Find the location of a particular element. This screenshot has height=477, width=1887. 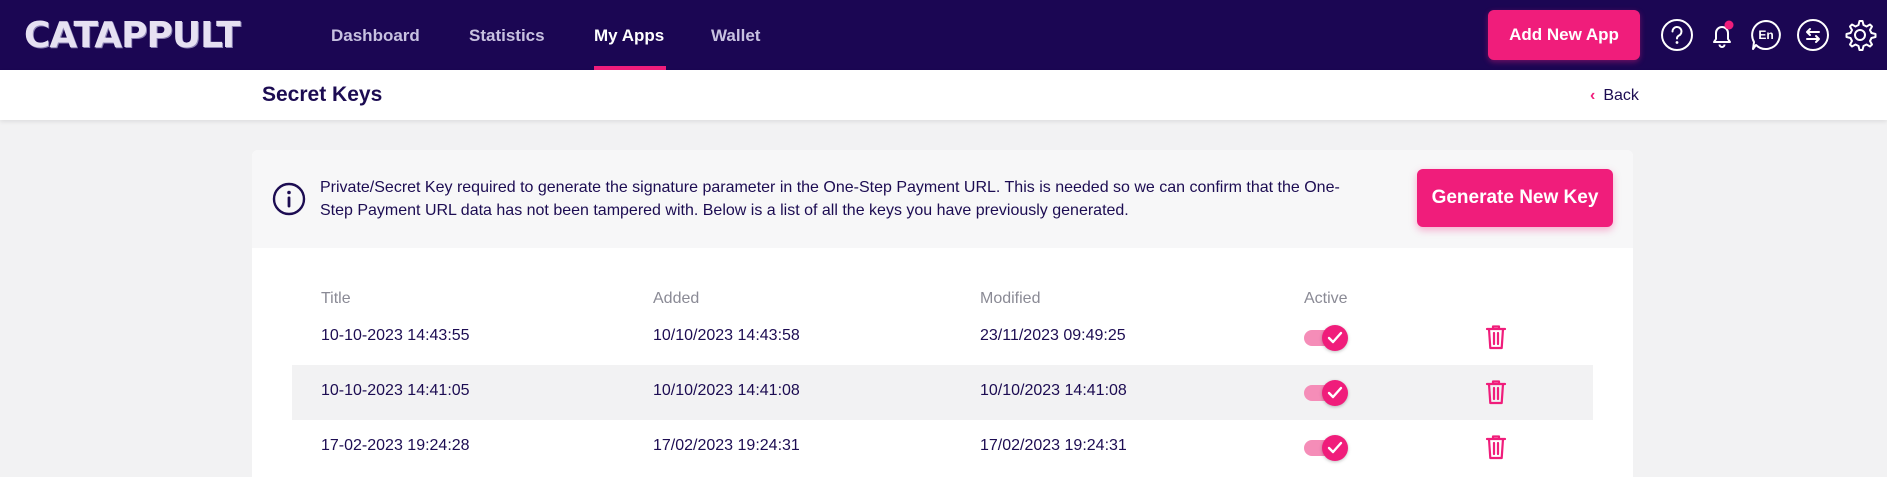

nav-dashboard: Dashboard is located at coordinates (375, 35).